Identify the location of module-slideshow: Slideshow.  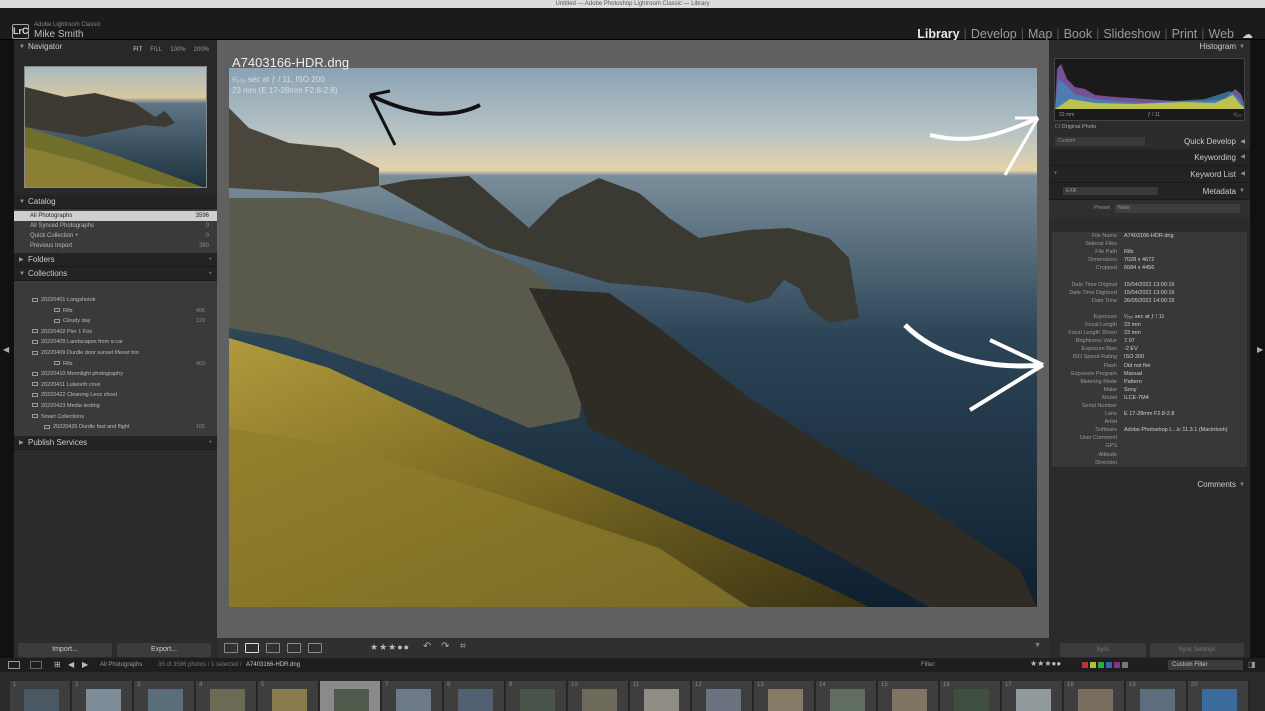
(1131, 34).